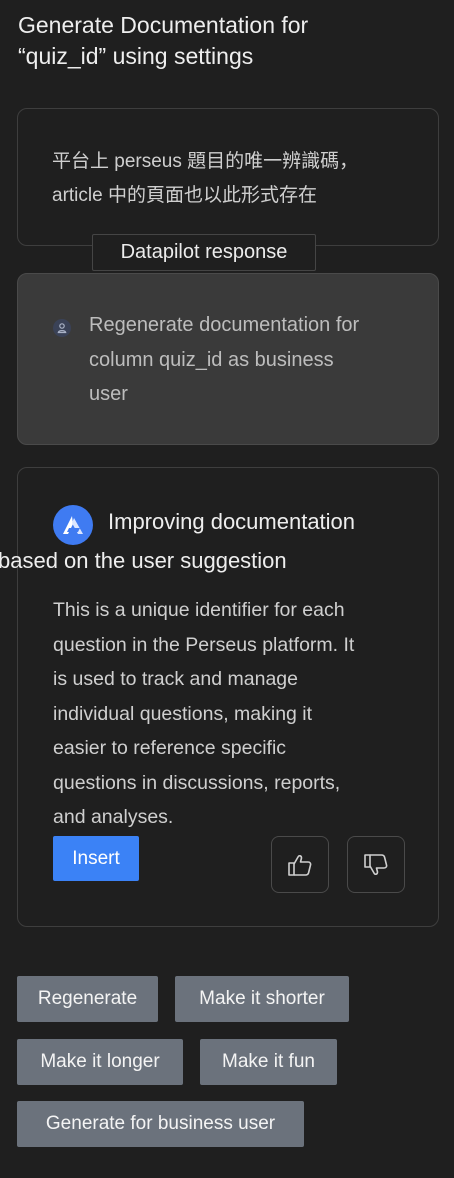 The height and width of the screenshot is (1178, 454). What do you see at coordinates (268, 1062) in the screenshot?
I see `make-fun-button: Make it fun` at bounding box center [268, 1062].